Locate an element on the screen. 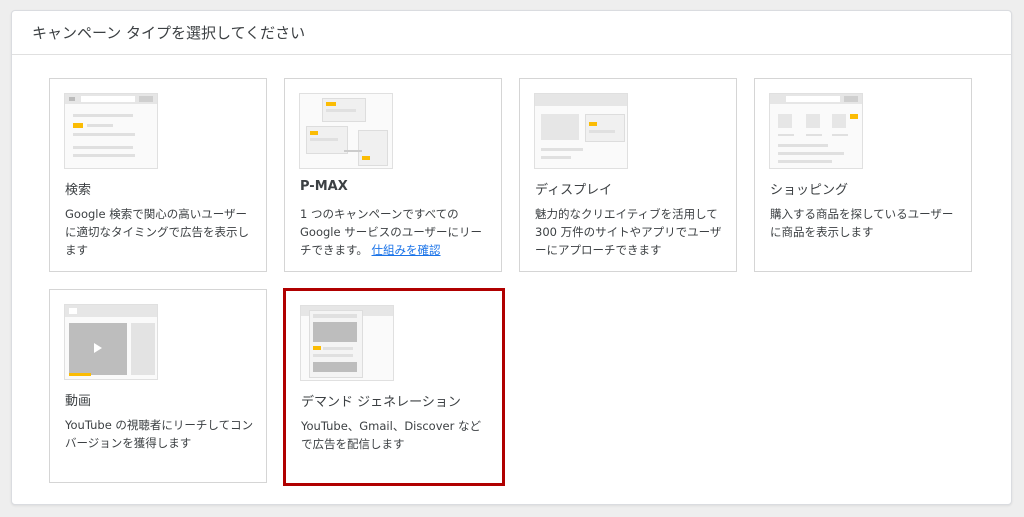 Image resolution: width=1024 pixels, height=517 pixels. card-title: P-MAX is located at coordinates (324, 186).